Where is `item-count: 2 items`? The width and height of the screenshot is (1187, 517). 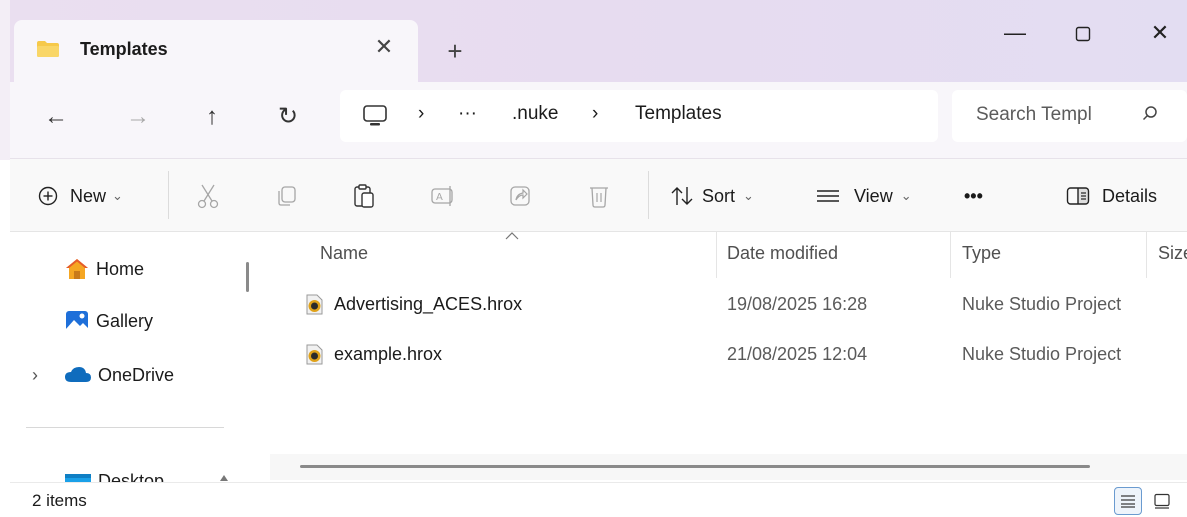 item-count: 2 items is located at coordinates (59, 500).